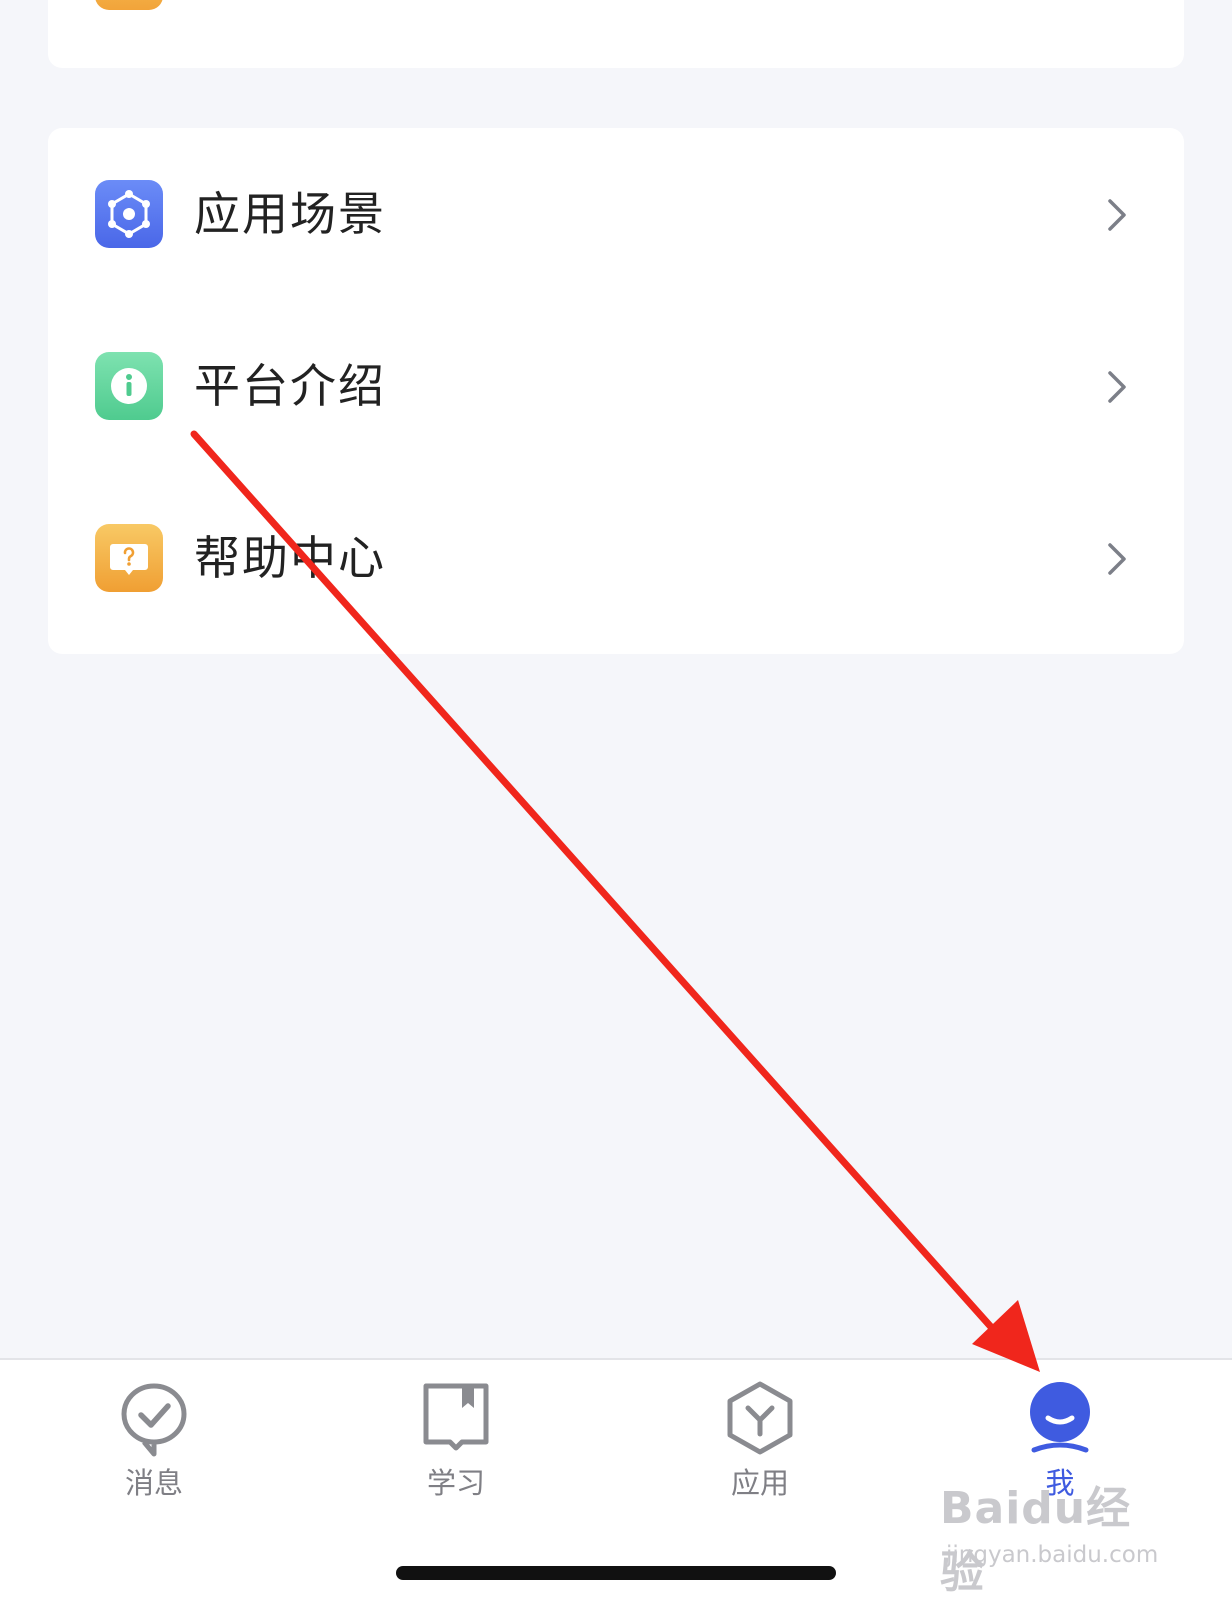 The height and width of the screenshot is (1602, 1232). What do you see at coordinates (129, 558) in the screenshot?
I see `help-chat-icon` at bounding box center [129, 558].